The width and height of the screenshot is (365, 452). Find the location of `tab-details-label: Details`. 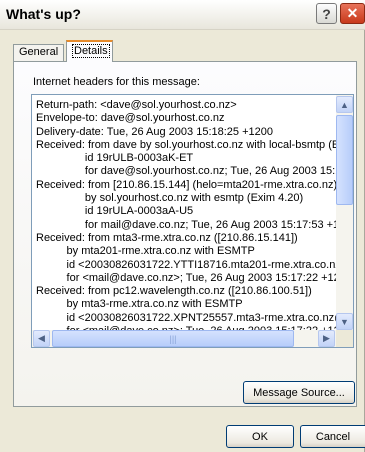

tab-details-label: Details is located at coordinates (91, 51).